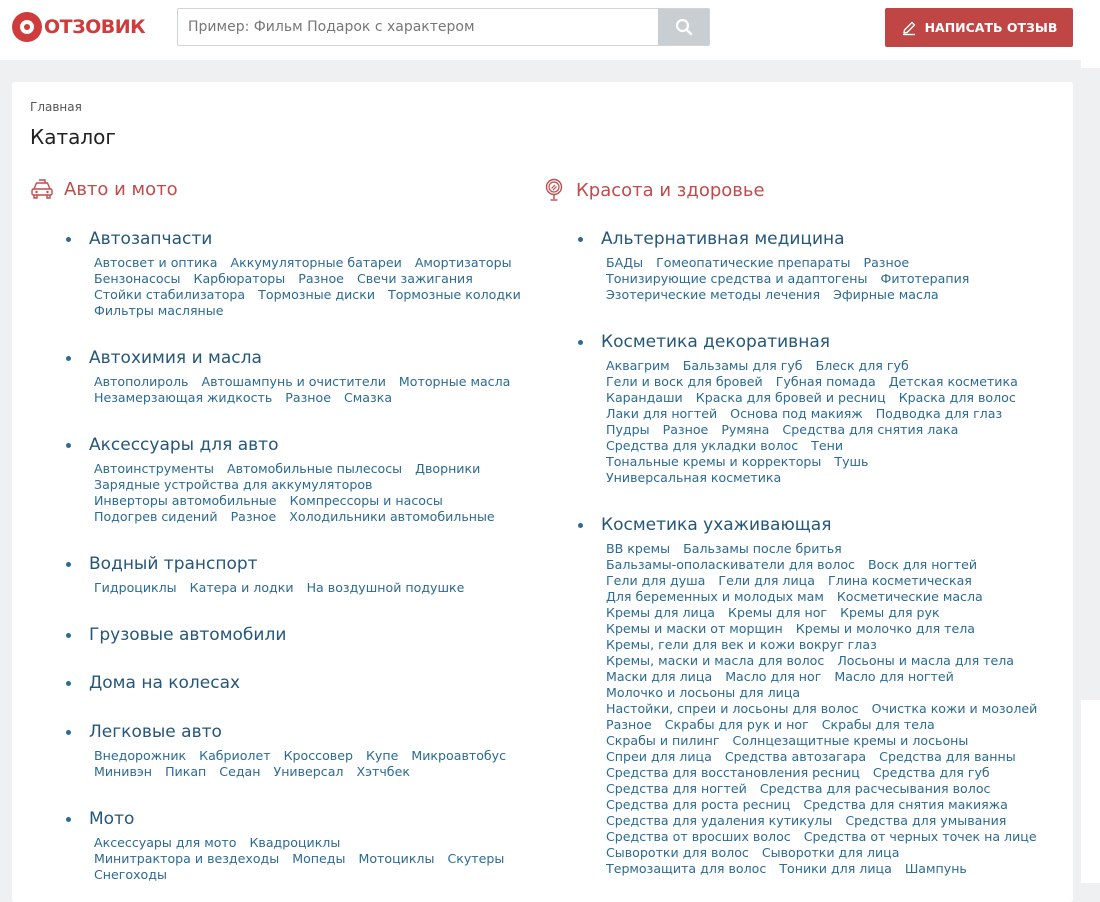 The image size is (1100, 902). What do you see at coordinates (382, 771) in the screenshot?
I see `tag-link: Хэтчбек` at bounding box center [382, 771].